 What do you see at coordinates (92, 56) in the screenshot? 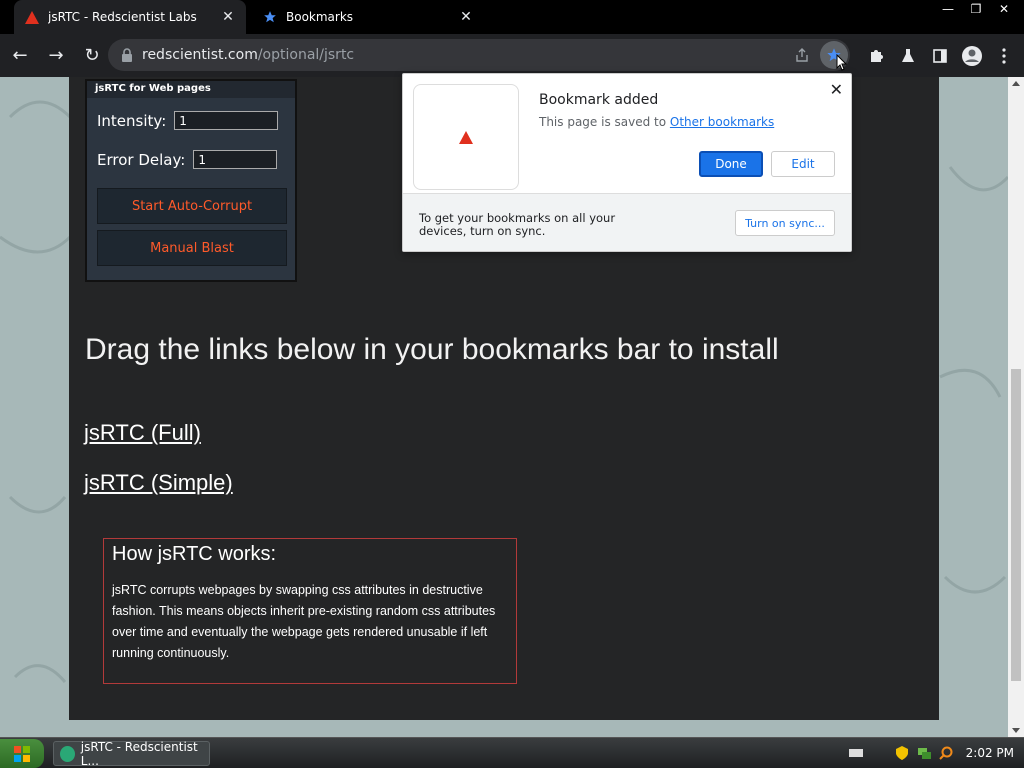
I see `reload-icon: ↻` at bounding box center [92, 56].